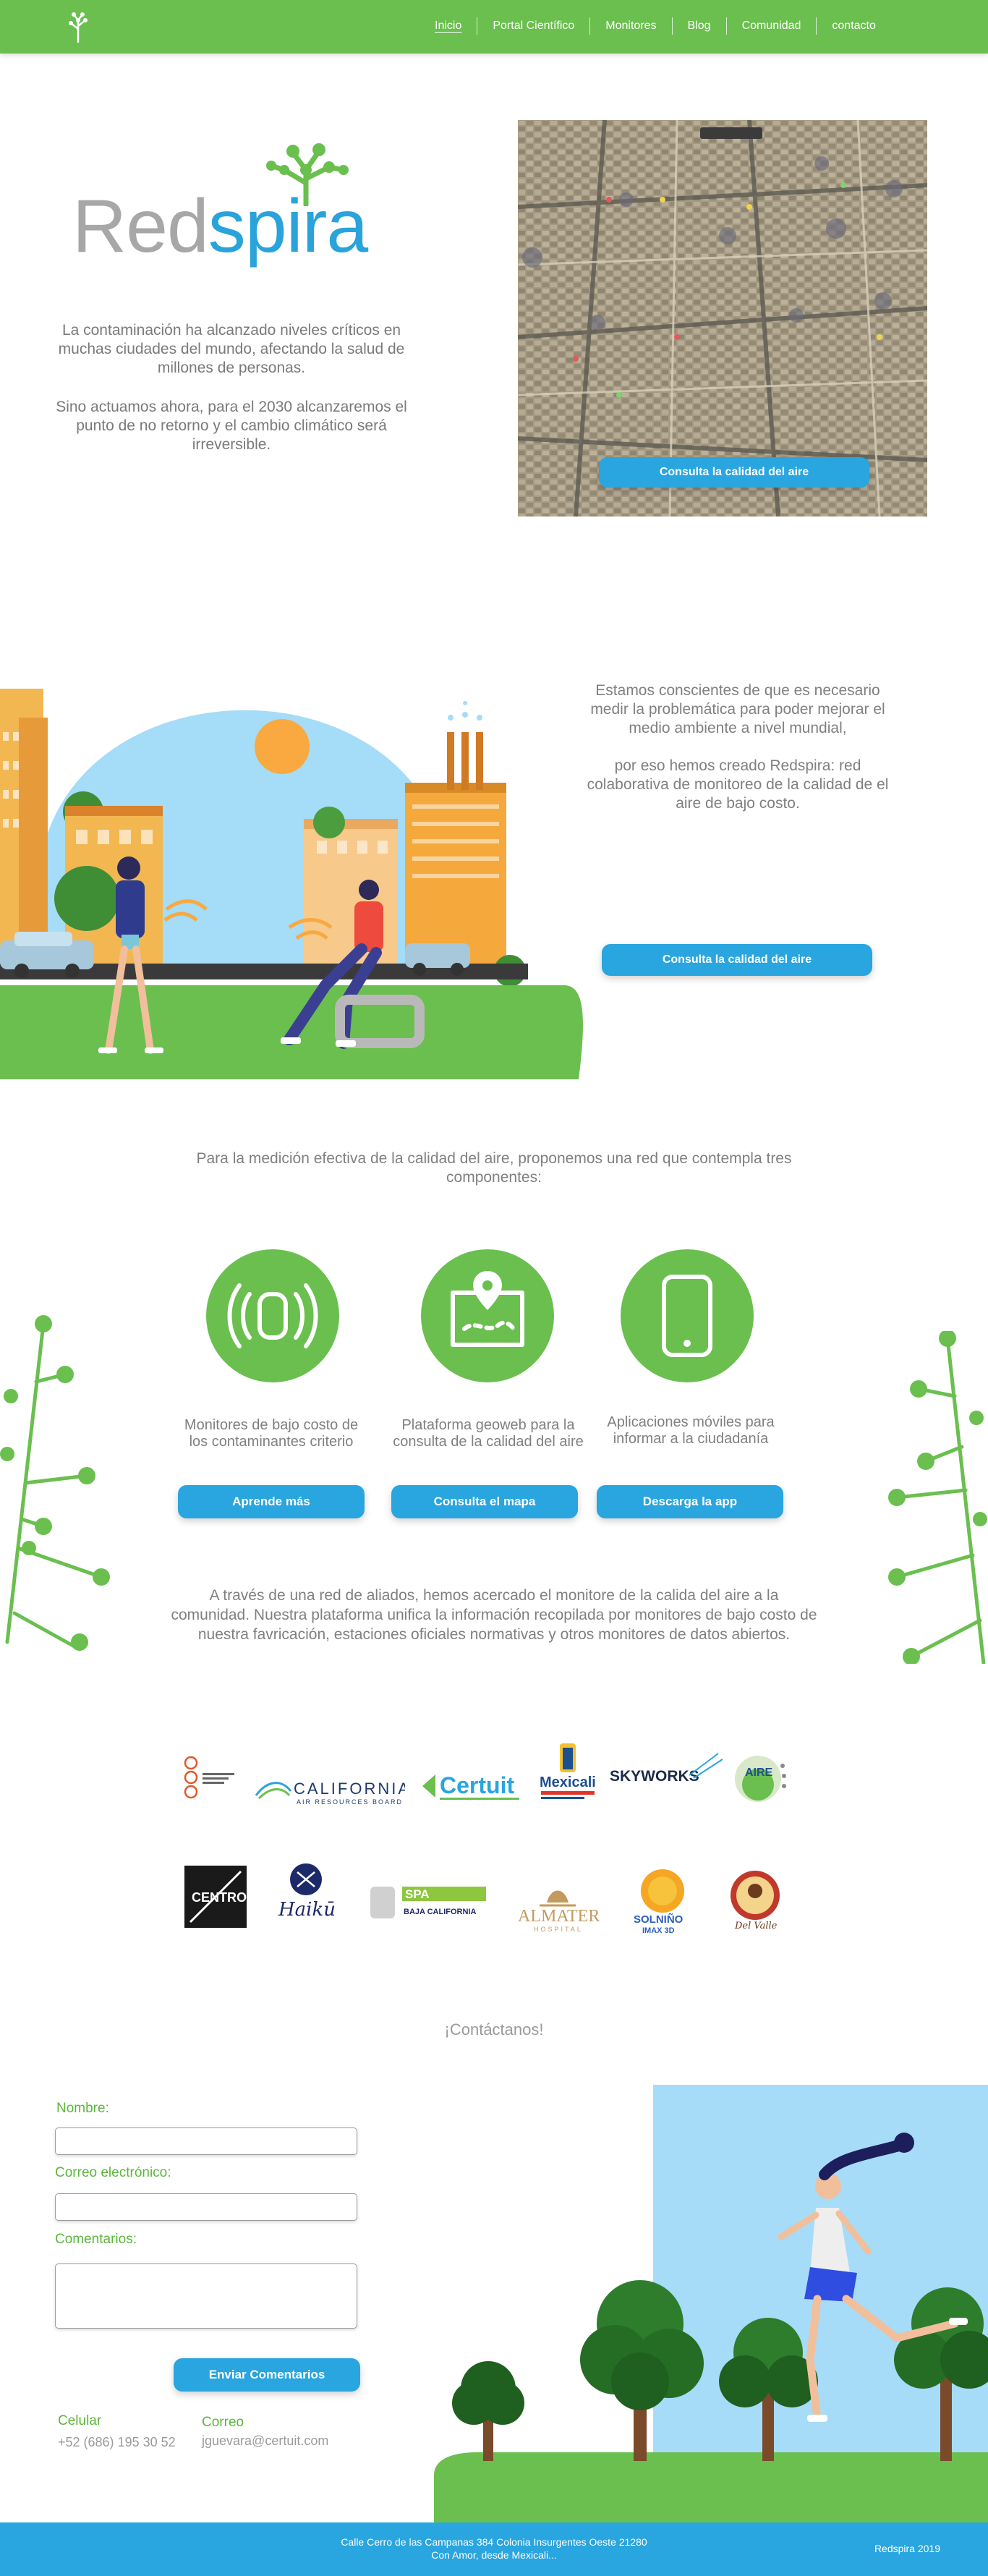 The height and width of the screenshot is (2576, 988). What do you see at coordinates (494, 2029) in the screenshot?
I see `contact-title: ¡Contáctanos!` at bounding box center [494, 2029].